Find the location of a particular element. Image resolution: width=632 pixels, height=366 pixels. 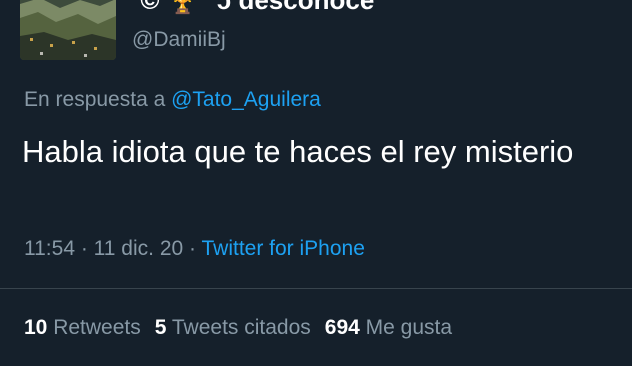

tweet-metadata: 11:54 · 11 dic. 20 · Twitter for iPhone is located at coordinates (194, 249).